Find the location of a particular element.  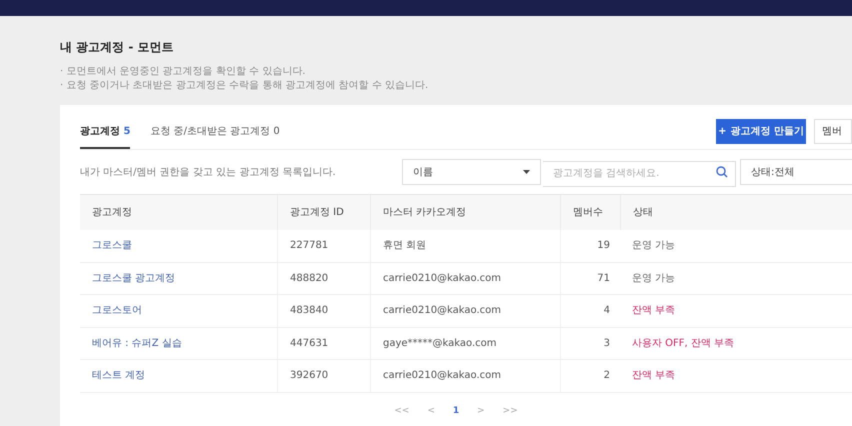

table-cell-text: 3 is located at coordinates (607, 343).